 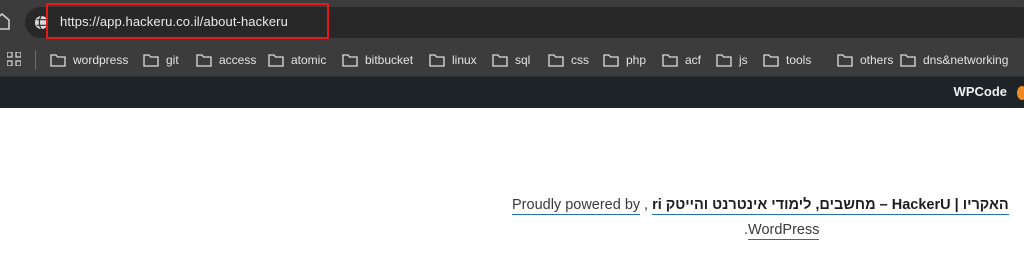 I want to click on bookmarks-divider, so click(x=35, y=60).